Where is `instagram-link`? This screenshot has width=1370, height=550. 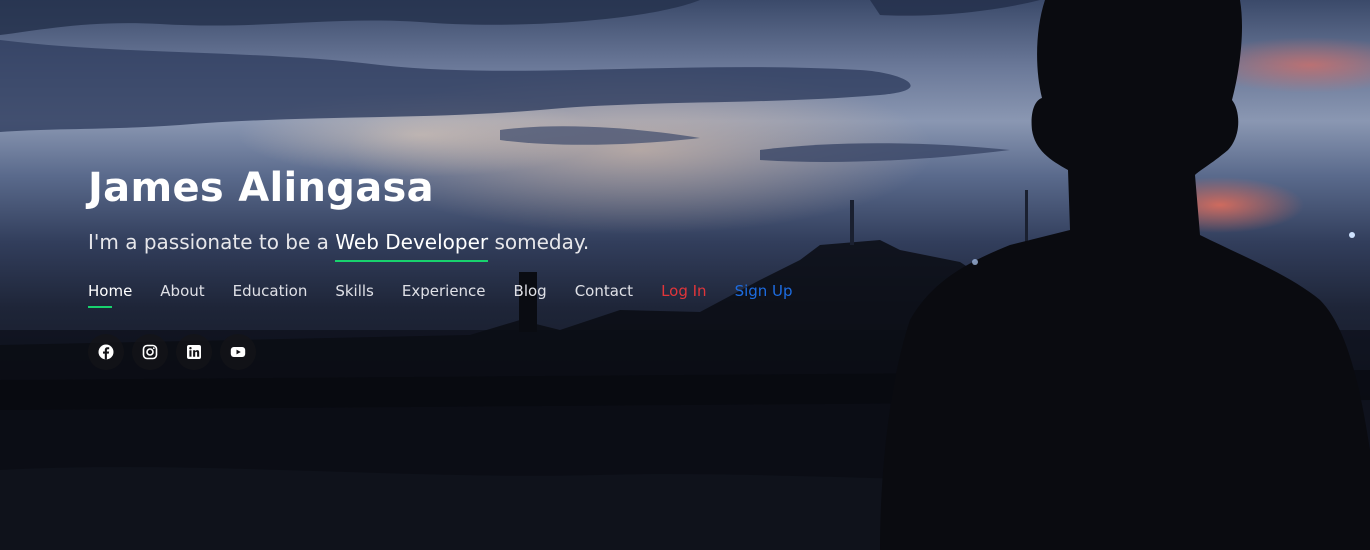
instagram-link is located at coordinates (150, 352).